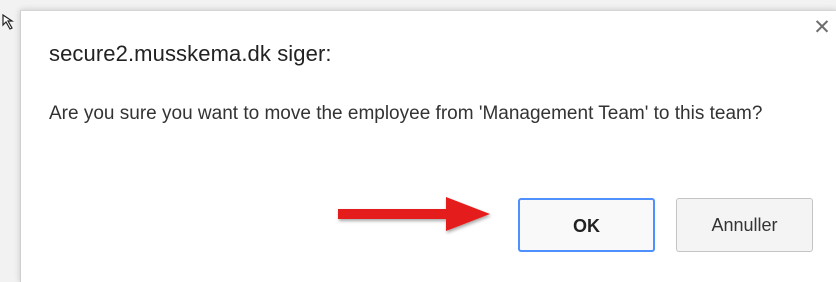 This screenshot has width=836, height=282. What do you see at coordinates (8, 21) in the screenshot?
I see `resize-cursor-icon` at bounding box center [8, 21].